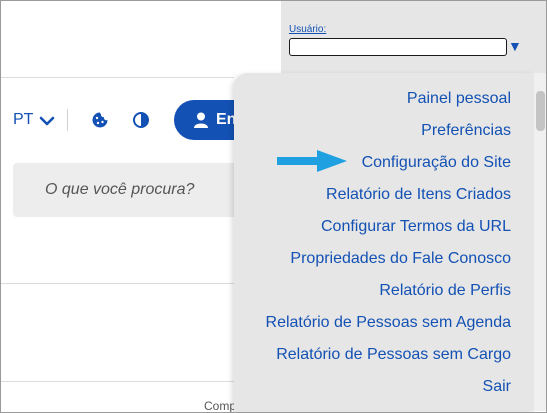  I want to click on scrollbar-thumb, so click(540, 111).